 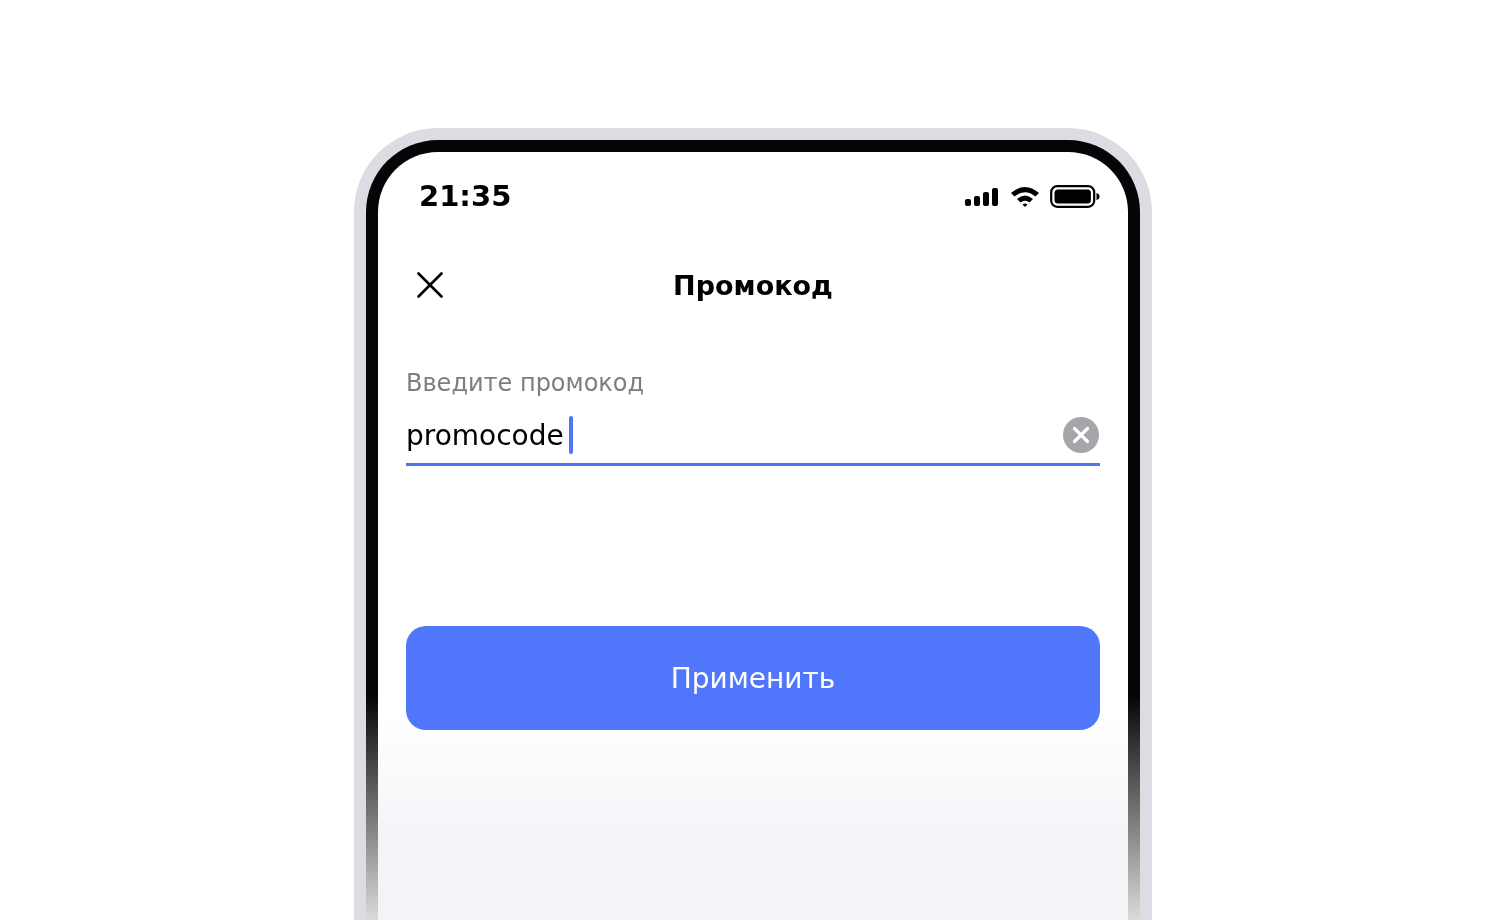 I want to click on close-icon, so click(x=430, y=285).